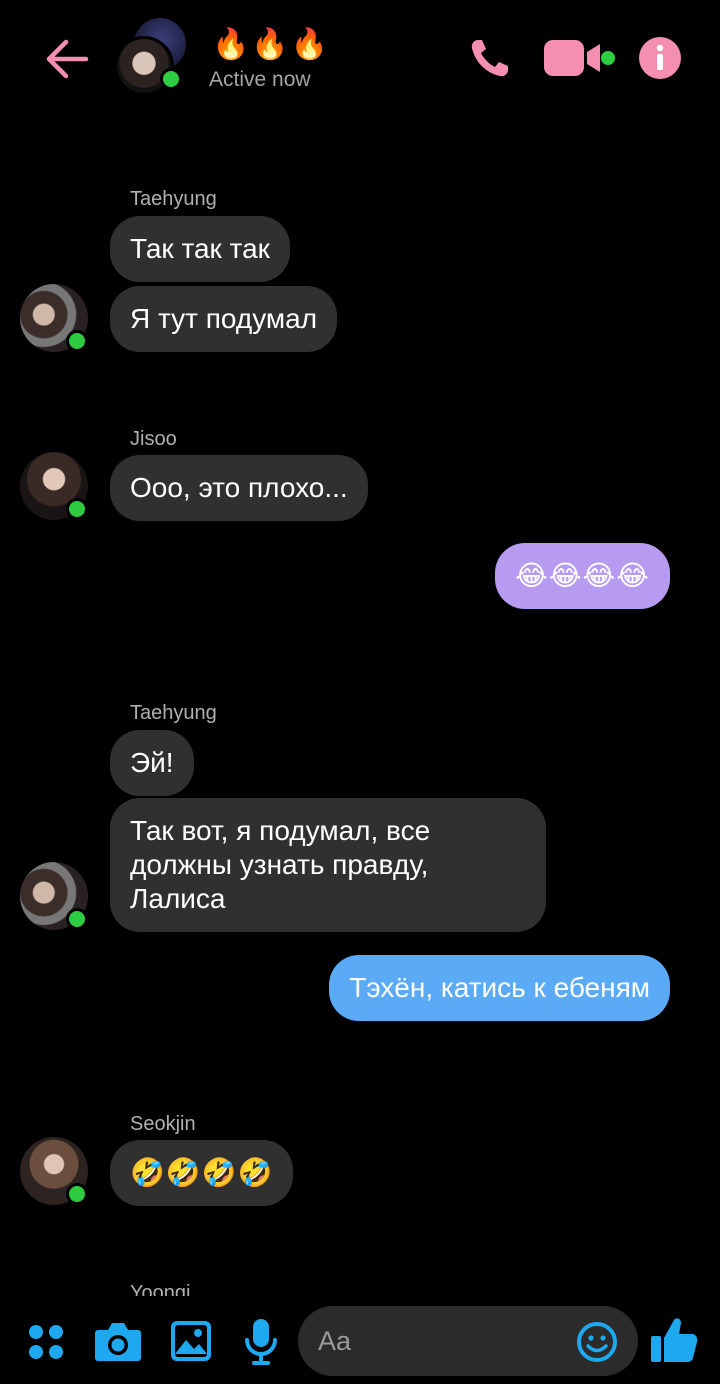  What do you see at coordinates (490, 58) in the screenshot?
I see `phone-icon` at bounding box center [490, 58].